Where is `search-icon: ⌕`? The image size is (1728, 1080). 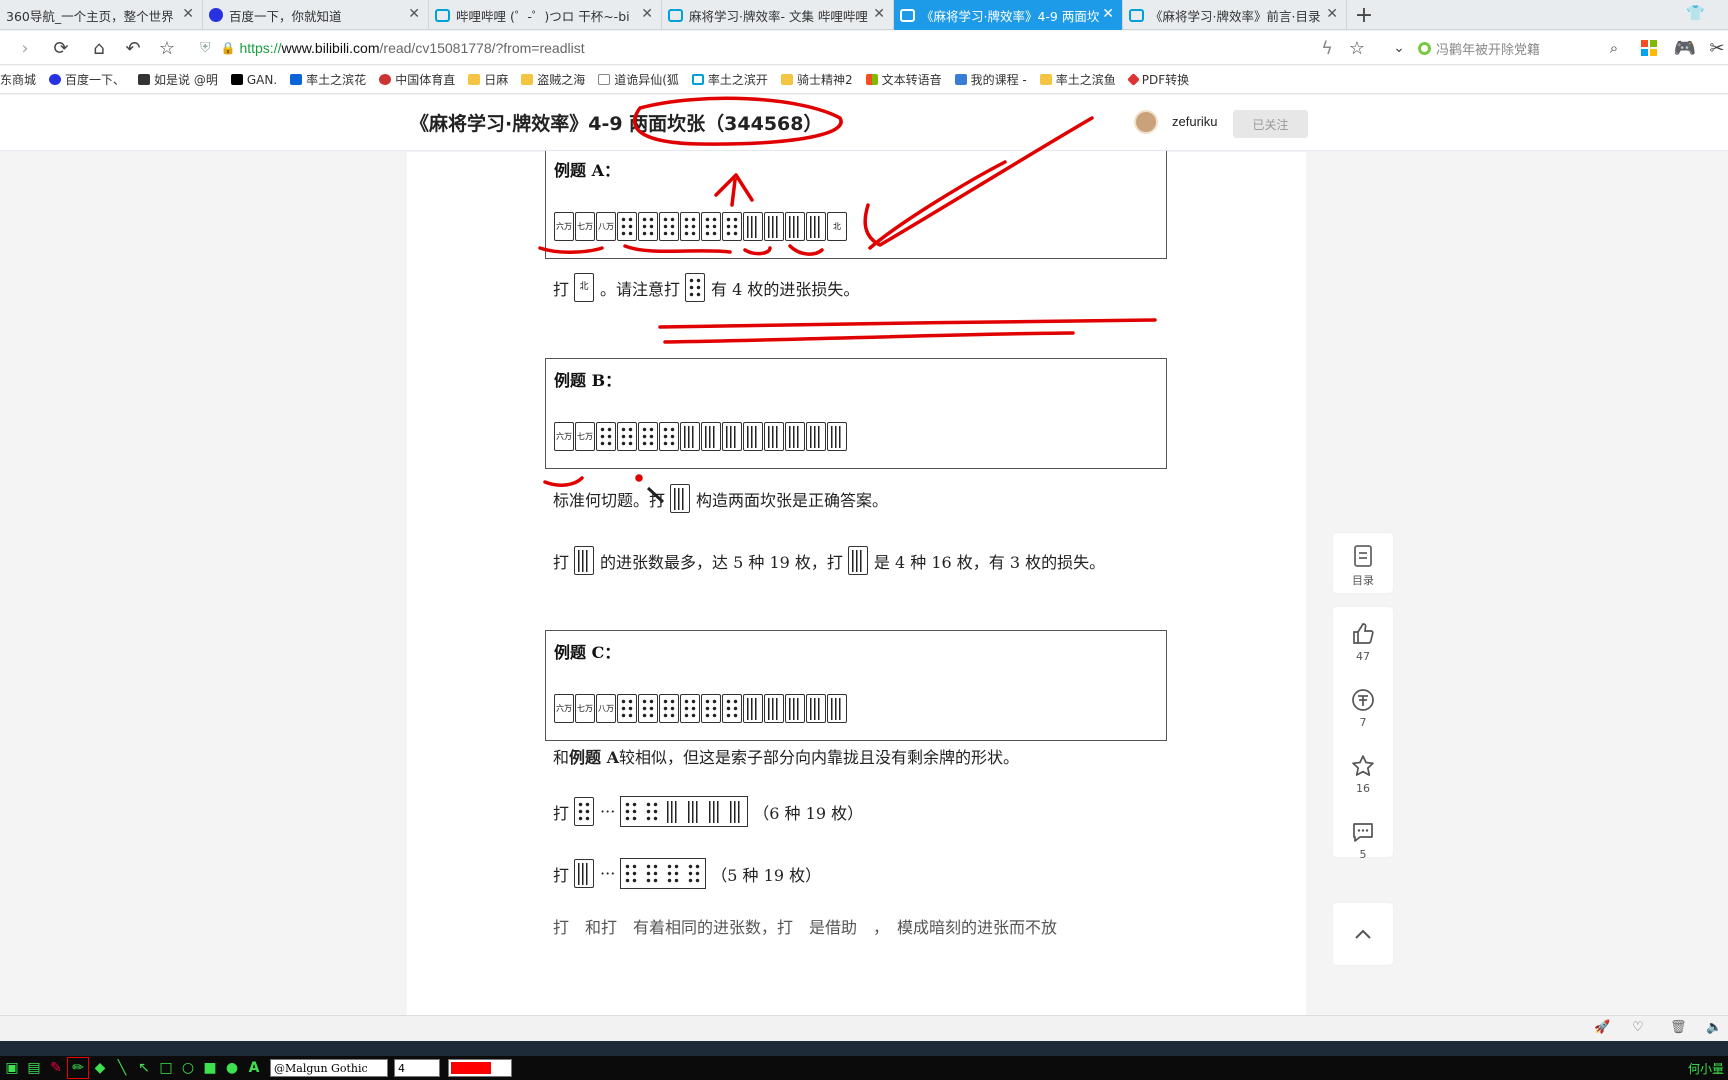 search-icon: ⌕ is located at coordinates (1614, 48).